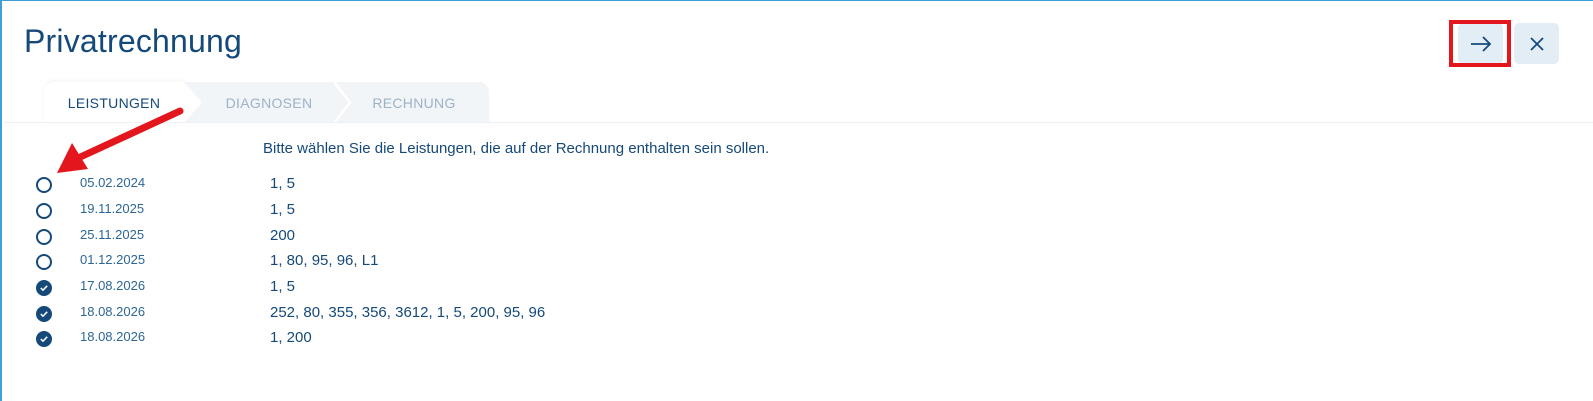 This screenshot has height=401, width=1593. What do you see at coordinates (636, 288) in the screenshot?
I see `service-row: 17.08.2026 1, 5` at bounding box center [636, 288].